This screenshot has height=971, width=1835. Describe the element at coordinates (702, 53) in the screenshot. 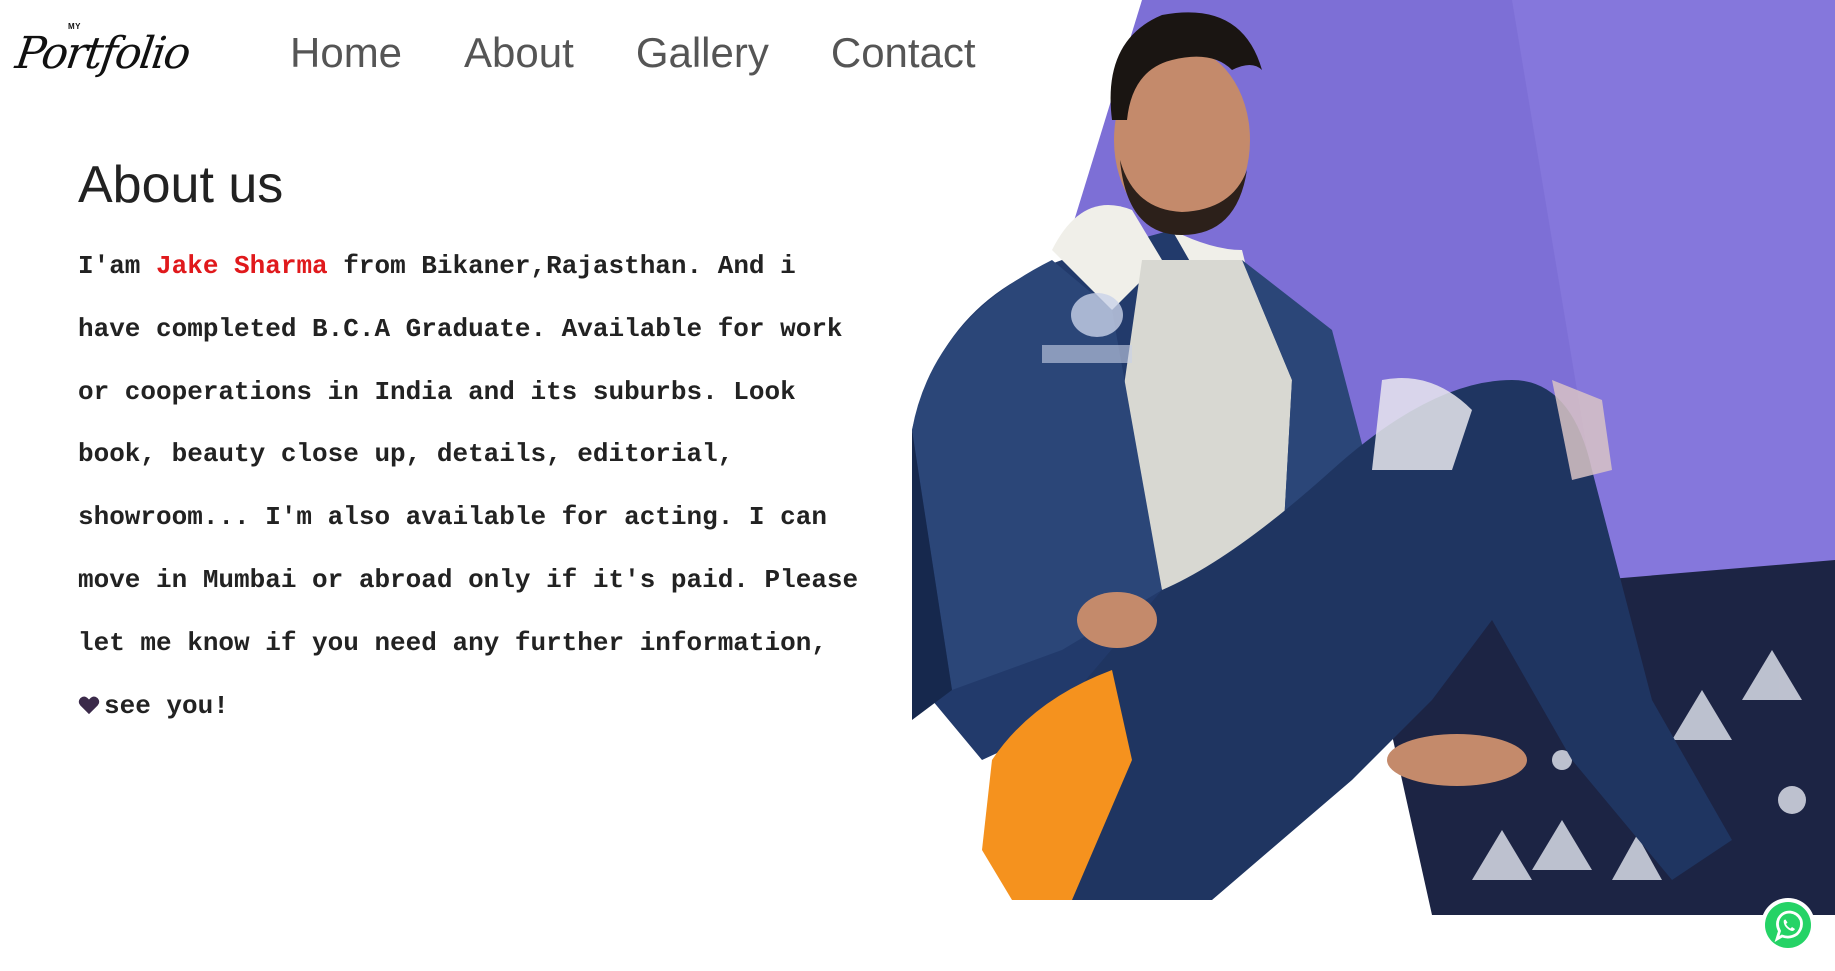

I see `nav-gallery: Gallery` at that location.